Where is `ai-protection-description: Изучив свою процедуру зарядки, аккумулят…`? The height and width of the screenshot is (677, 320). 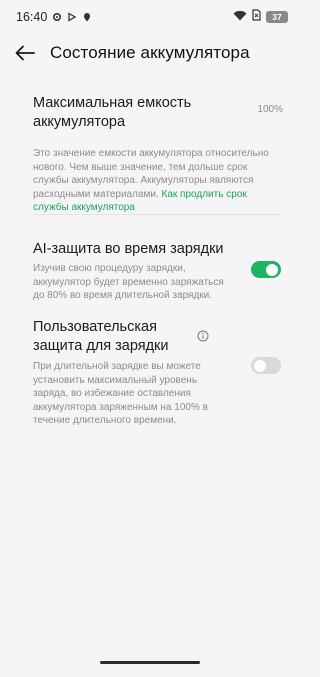 ai-protection-description: Изучив свою процедуру зарядки, аккумулят… is located at coordinates (128, 282).